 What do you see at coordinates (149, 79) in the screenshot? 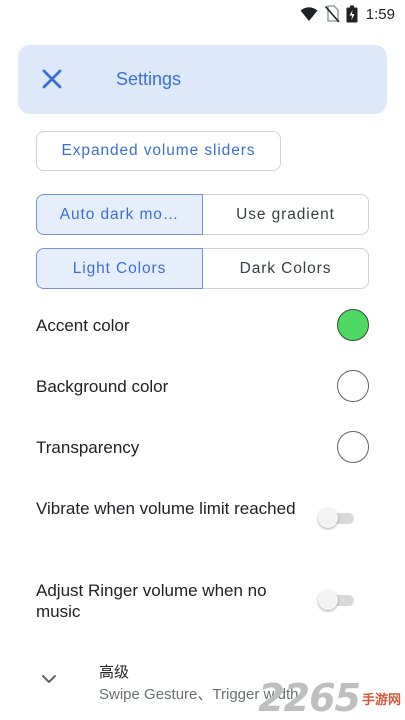
I see `page-title: Settings` at bounding box center [149, 79].